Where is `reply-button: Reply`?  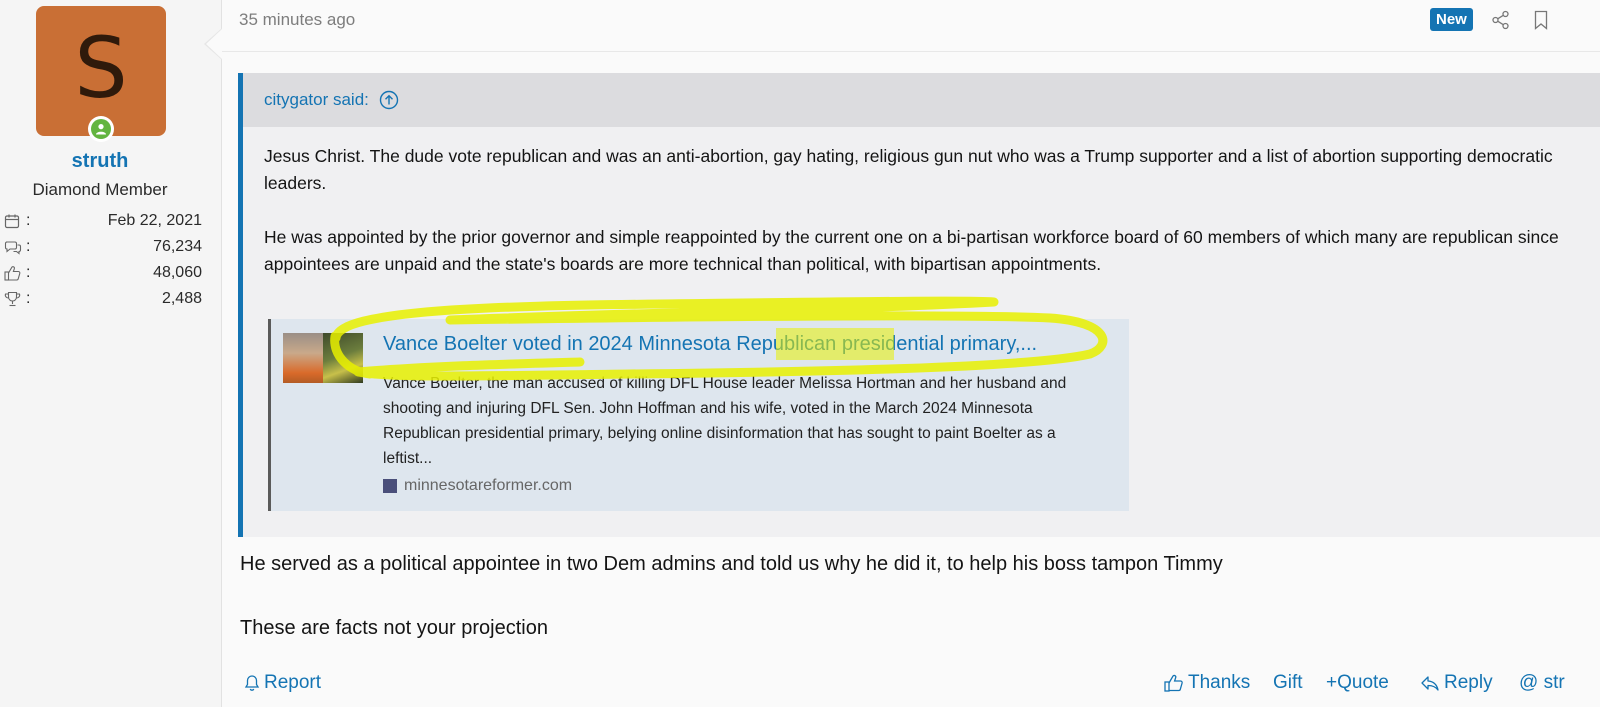 reply-button: Reply is located at coordinates (1456, 683).